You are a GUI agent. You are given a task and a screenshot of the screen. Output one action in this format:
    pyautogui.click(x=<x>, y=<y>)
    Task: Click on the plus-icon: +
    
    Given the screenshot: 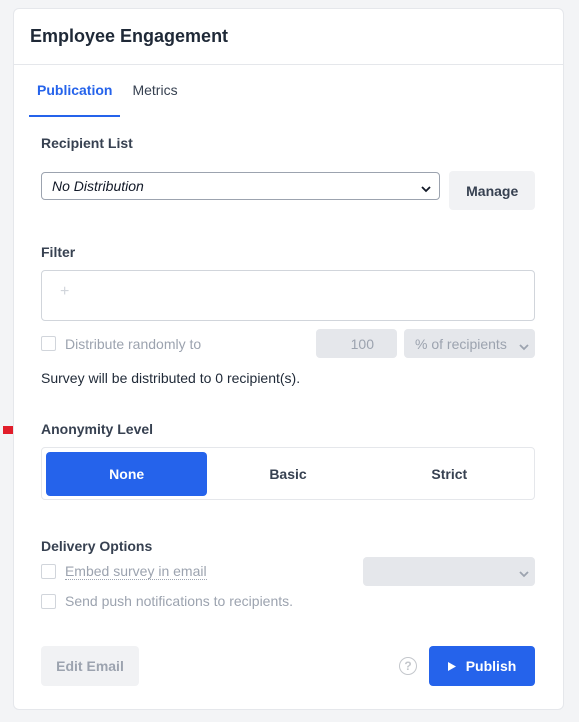 What is the action you would take?
    pyautogui.click(x=64, y=292)
    